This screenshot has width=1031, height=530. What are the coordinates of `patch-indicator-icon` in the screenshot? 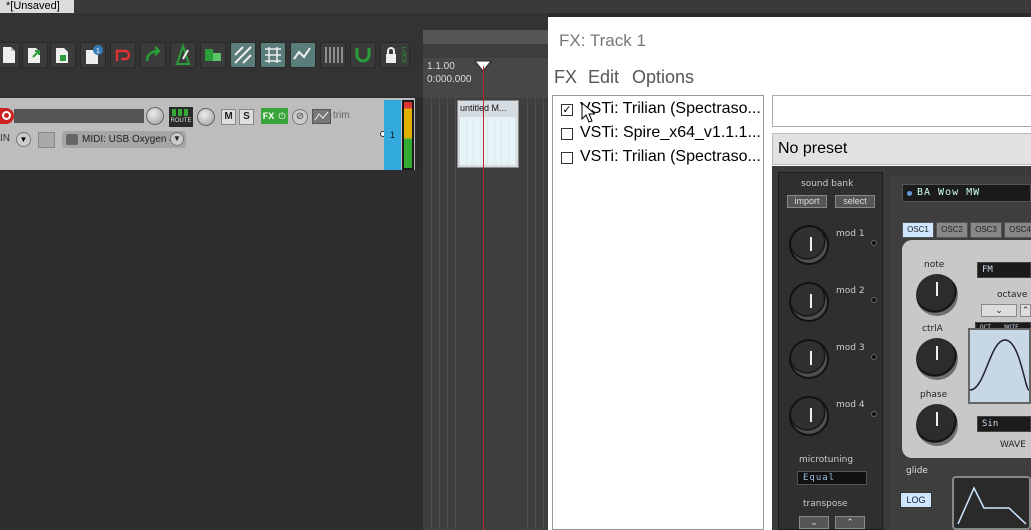 It's located at (909, 193).